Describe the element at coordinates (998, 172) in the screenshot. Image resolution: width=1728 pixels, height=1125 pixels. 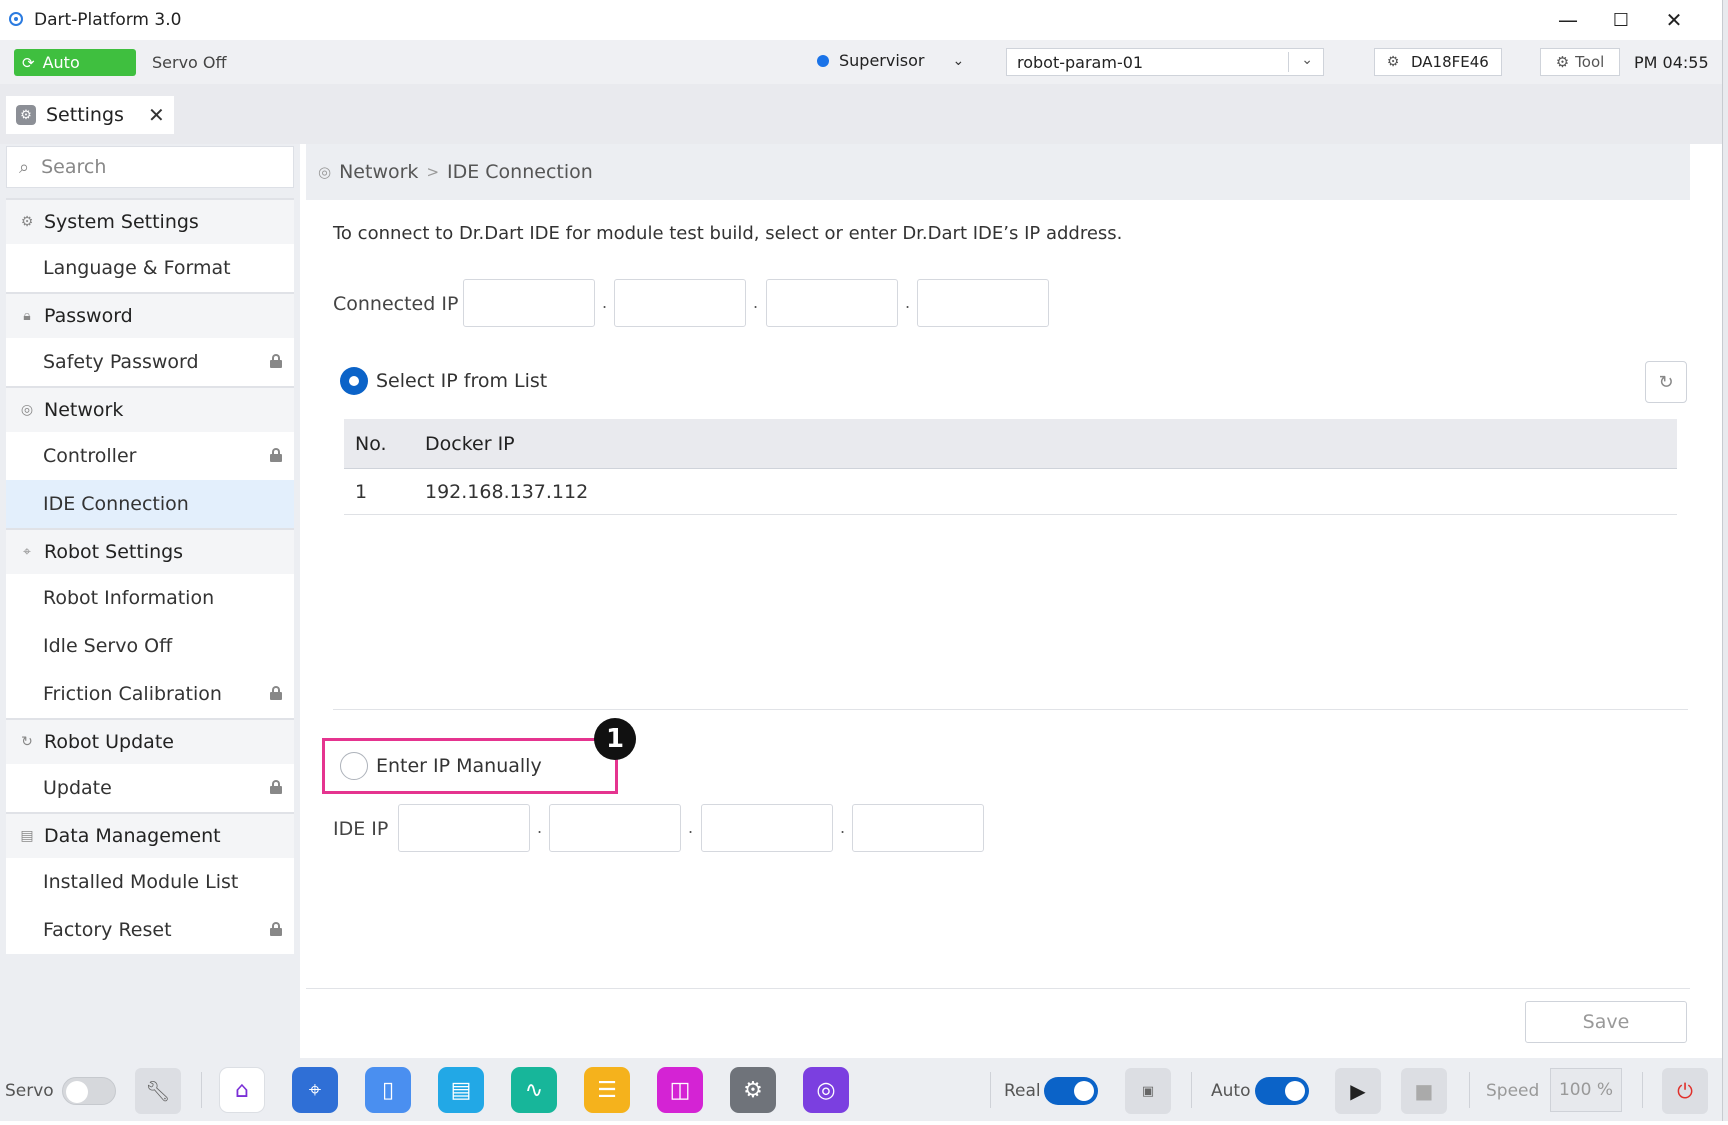
I see `breadcrumb: ◎ Network > IDE Connection` at that location.